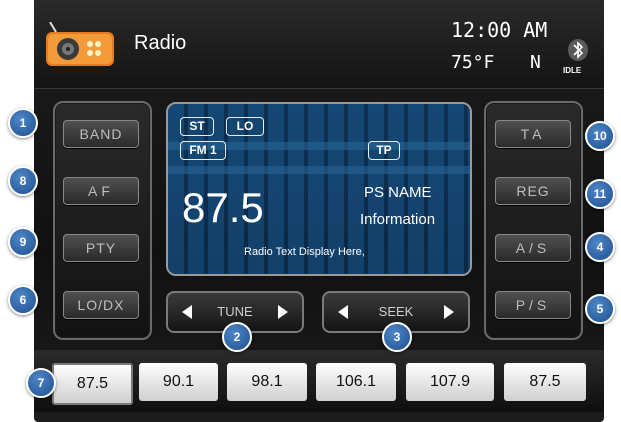 The height and width of the screenshot is (422, 621). I want to click on ps-name: PS NAME, so click(398, 192).